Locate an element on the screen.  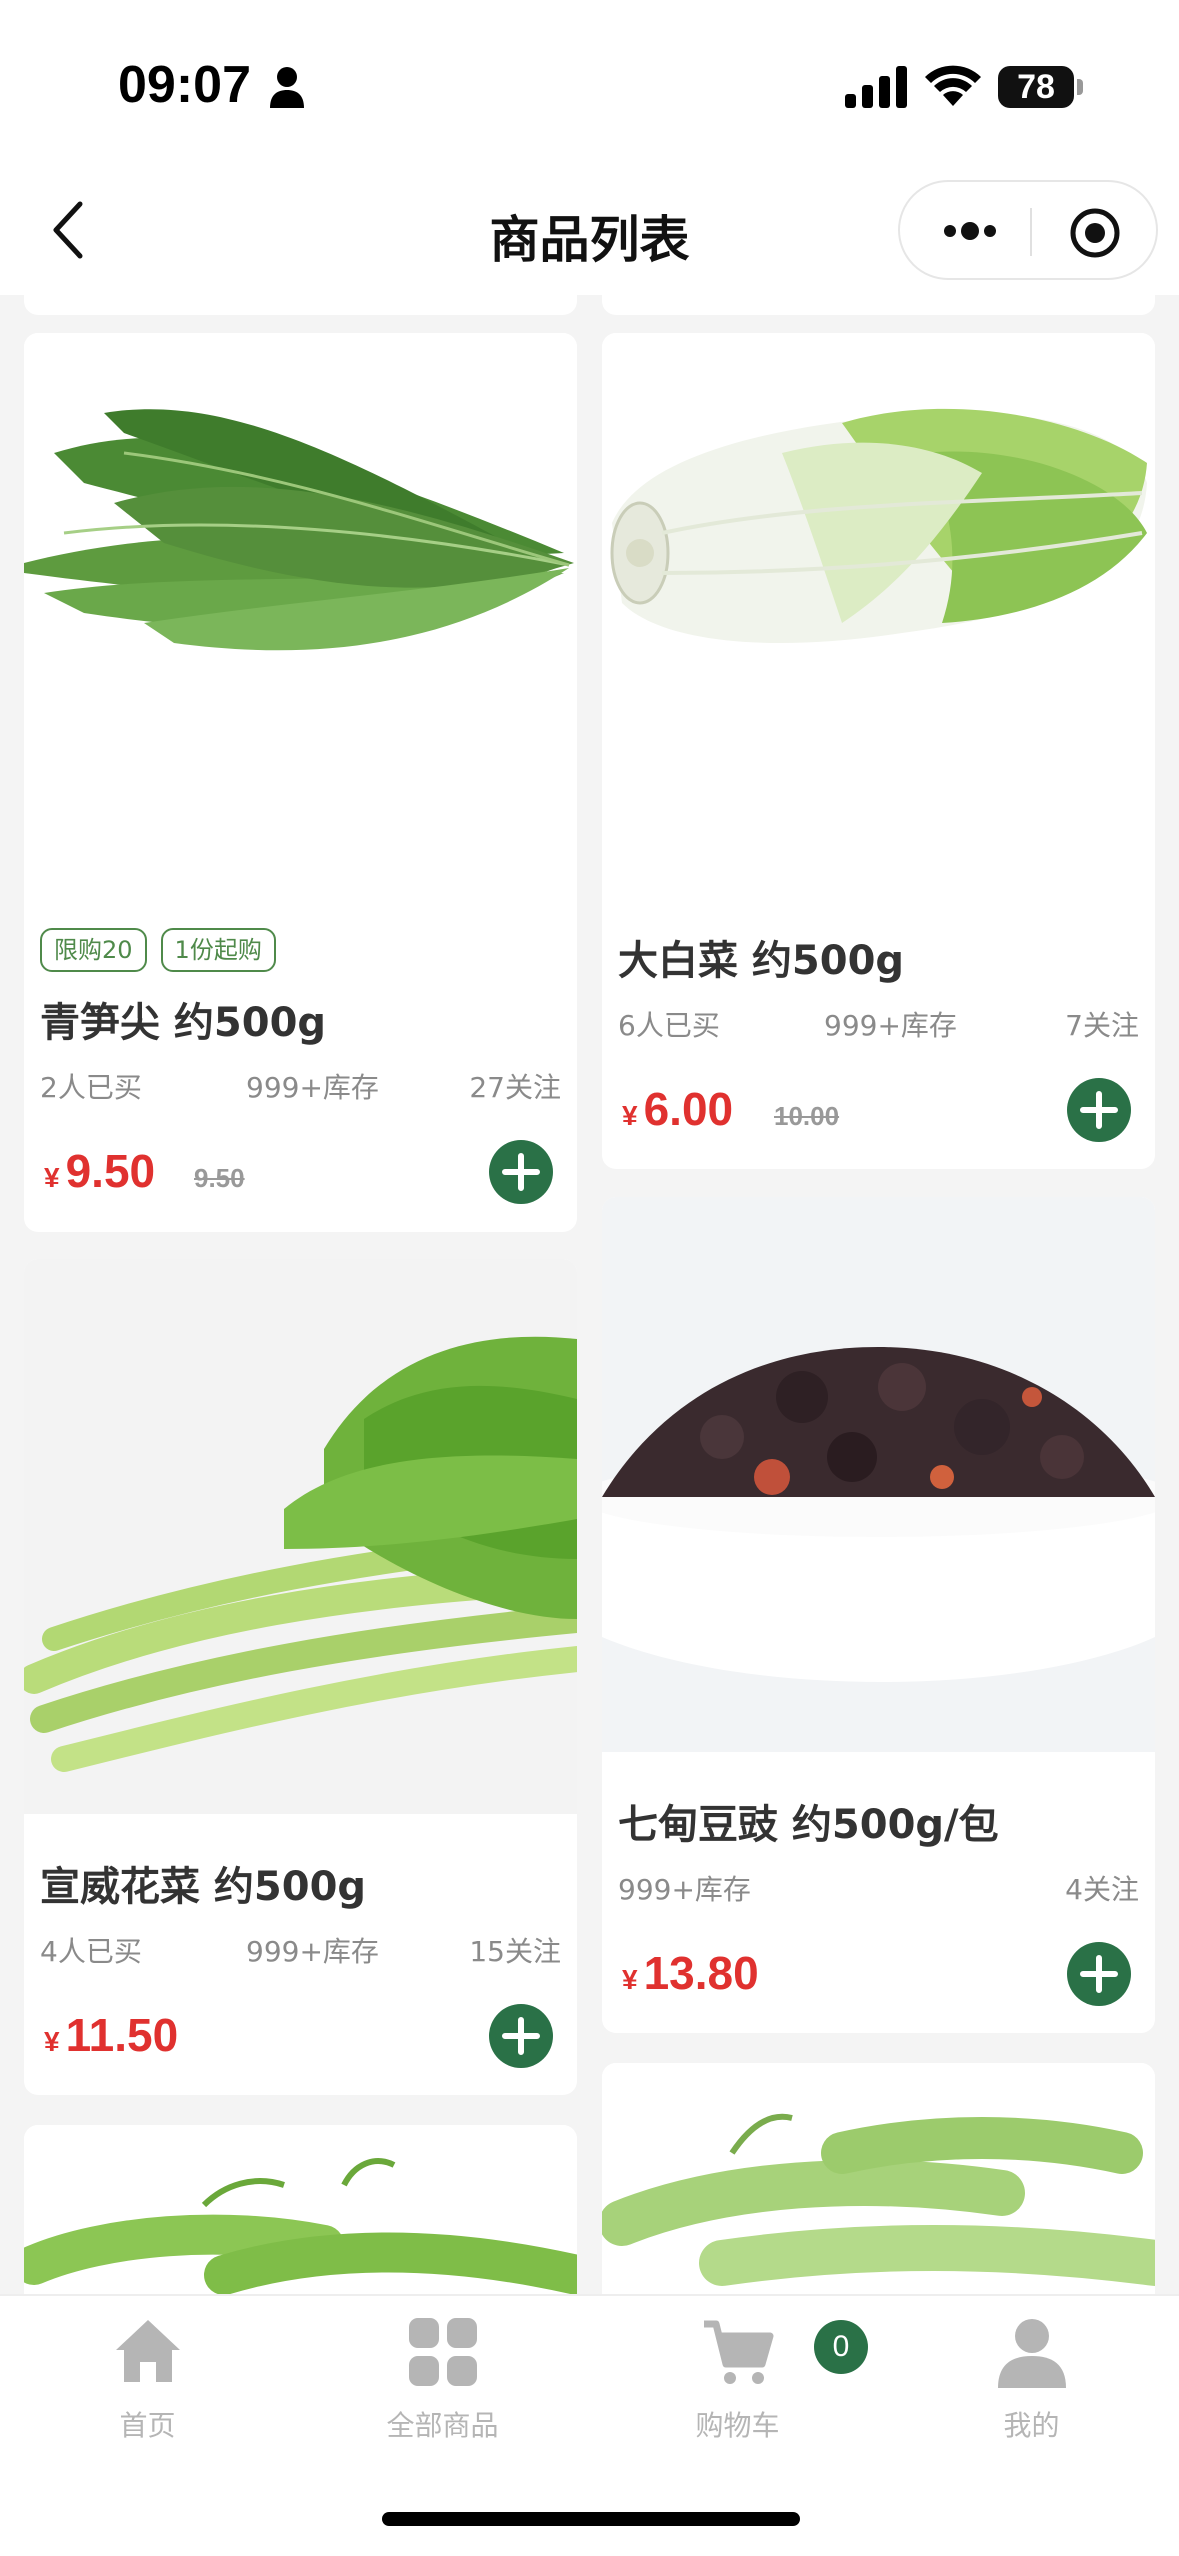
signal-icon is located at coordinates (876, 87).